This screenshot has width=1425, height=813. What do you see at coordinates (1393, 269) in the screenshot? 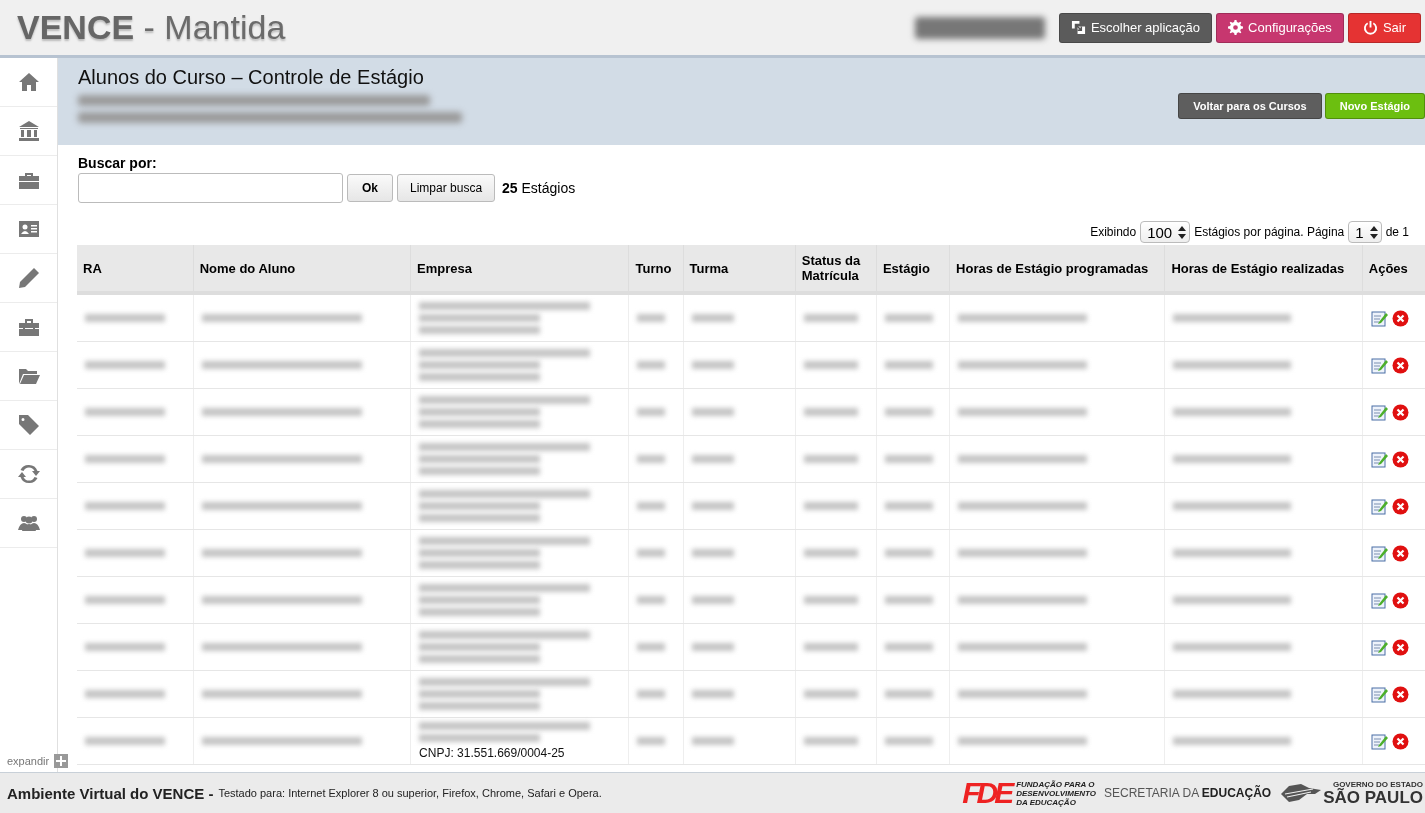
I see `column-header: Ações` at bounding box center [1393, 269].